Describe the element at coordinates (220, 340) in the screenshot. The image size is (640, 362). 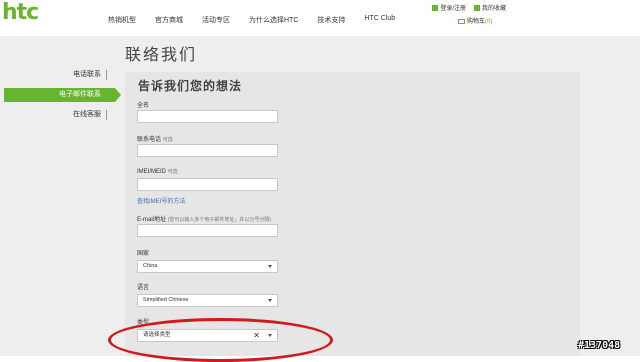
I see `red-annotation-circle` at that location.